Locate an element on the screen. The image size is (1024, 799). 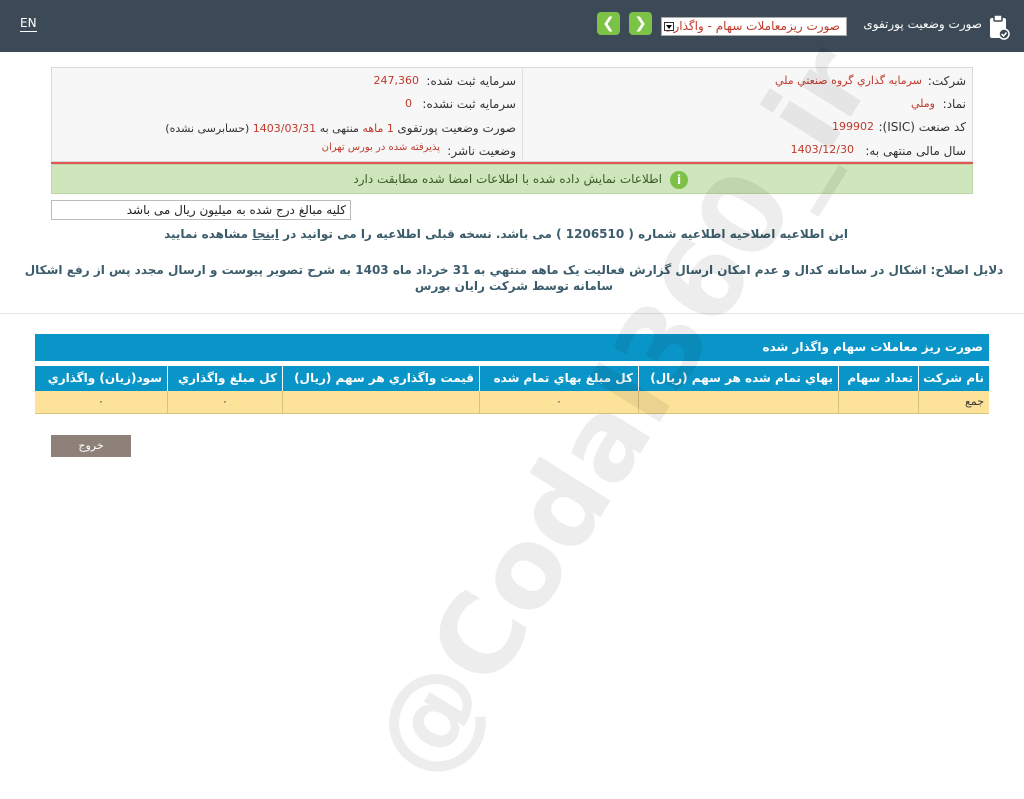
report-type-selected-value: صورت ریزمعاملات سهام - واگذاری is located at coordinates (752, 26).